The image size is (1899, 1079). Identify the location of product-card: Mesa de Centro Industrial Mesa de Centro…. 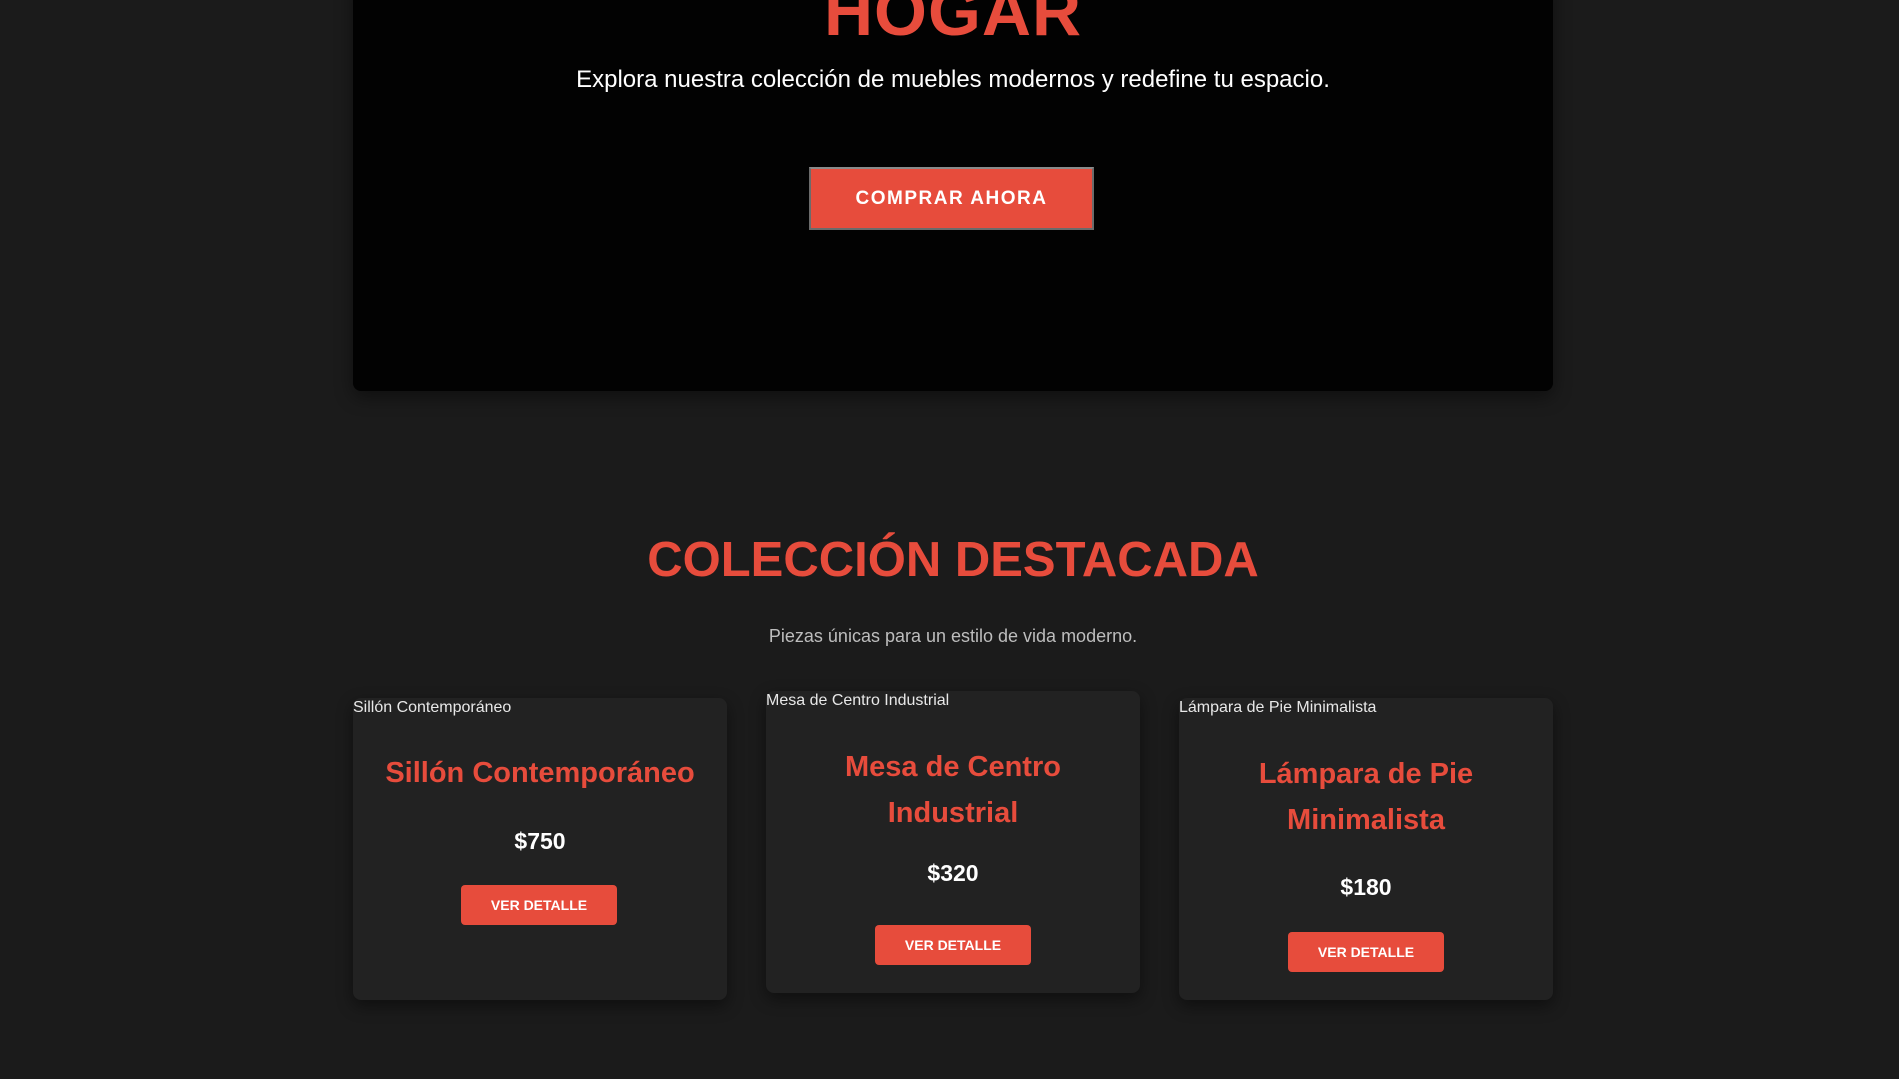
(953, 842).